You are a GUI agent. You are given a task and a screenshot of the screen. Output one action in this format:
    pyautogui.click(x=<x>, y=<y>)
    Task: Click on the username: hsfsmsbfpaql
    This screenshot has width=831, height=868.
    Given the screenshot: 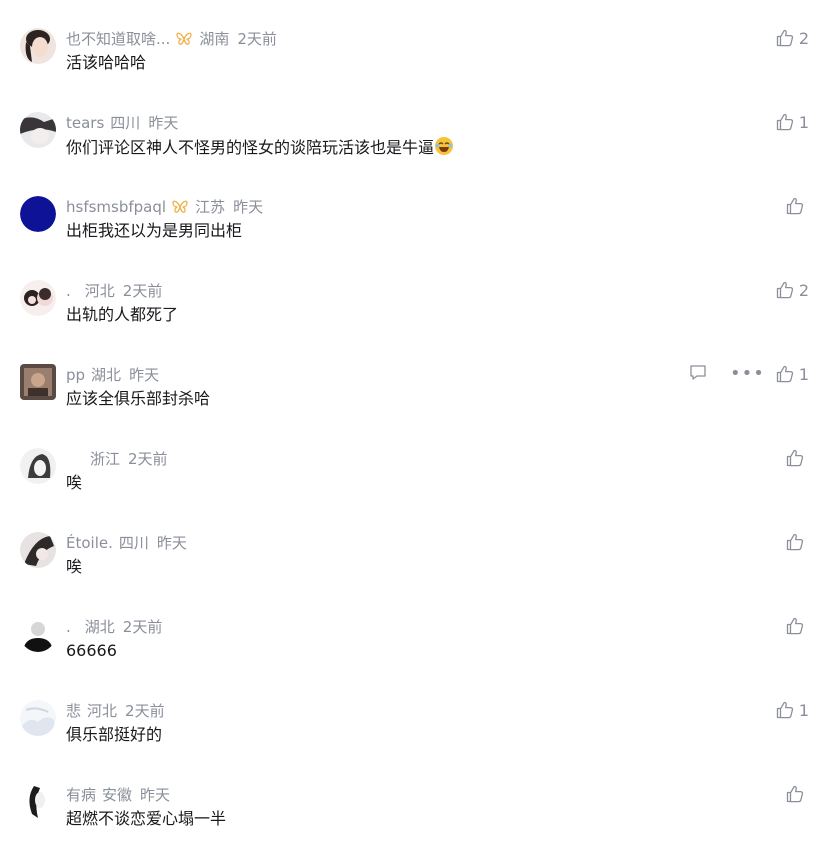 What is the action you would take?
    pyautogui.click(x=116, y=207)
    